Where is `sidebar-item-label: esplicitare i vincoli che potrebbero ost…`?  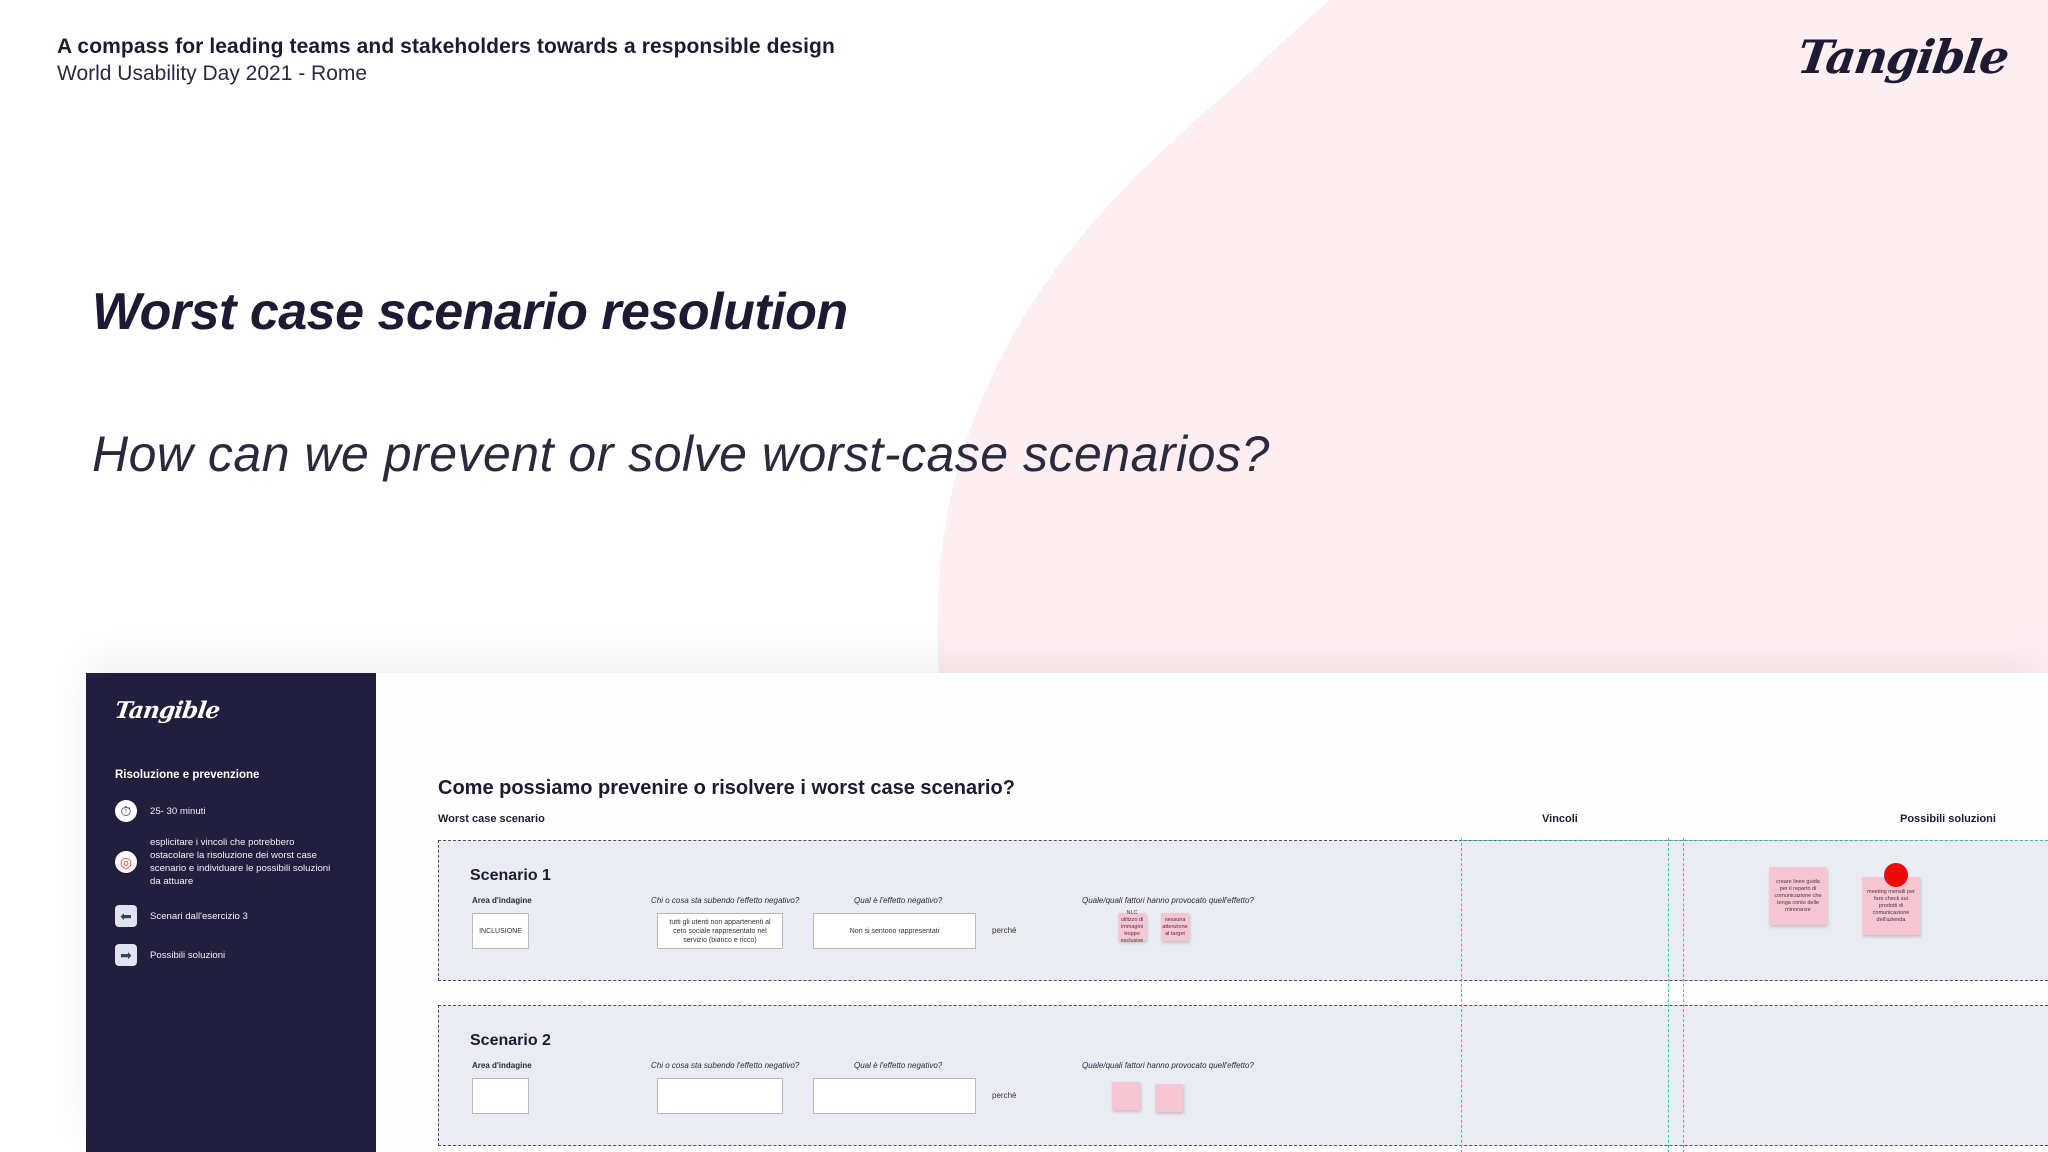 sidebar-item-label: esplicitare i vincoli che potrebbero ost… is located at coordinates (240, 862).